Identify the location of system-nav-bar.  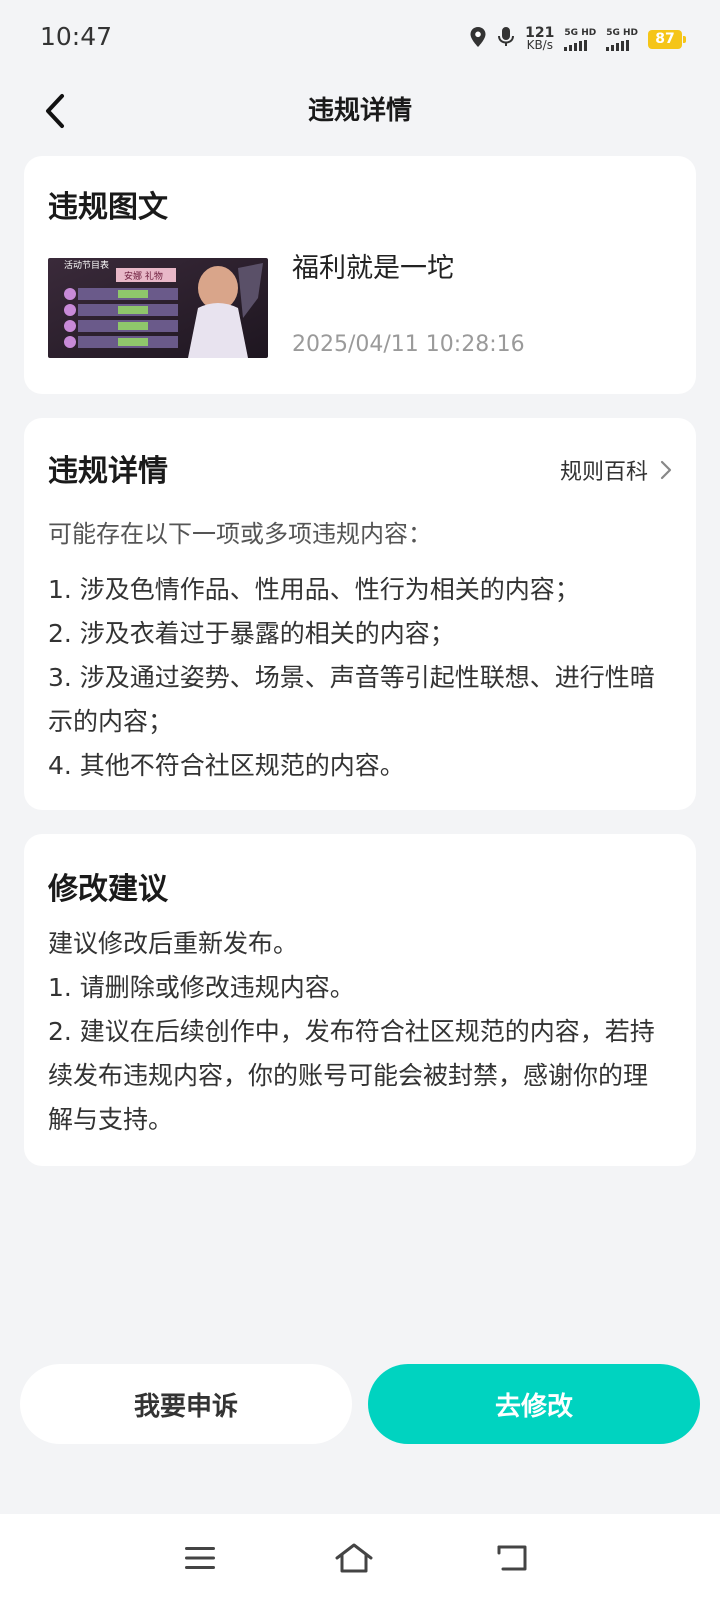
(360, 1557).